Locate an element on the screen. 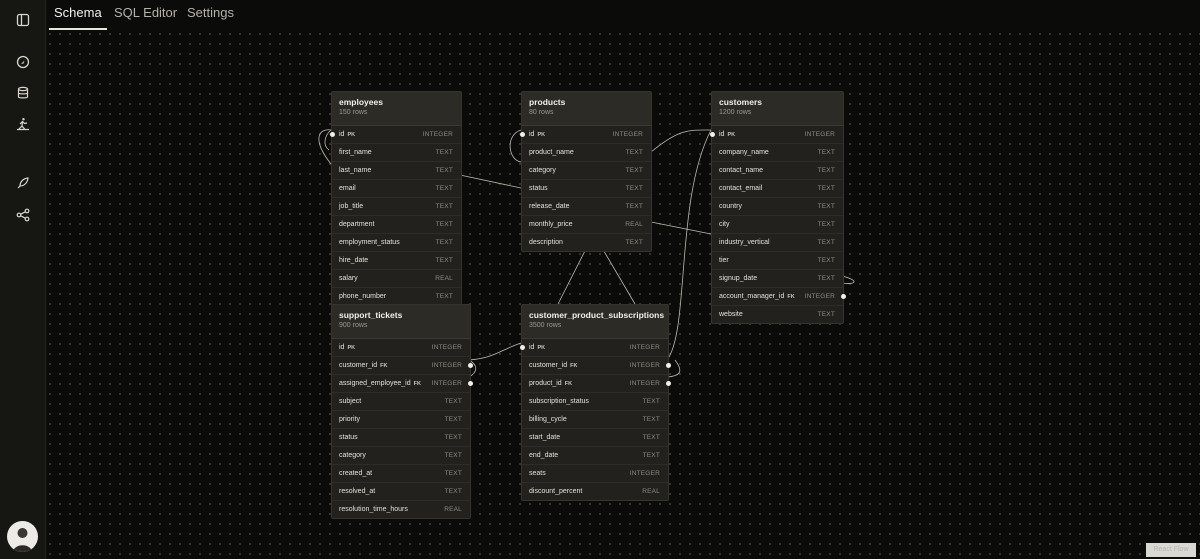 Image resolution: width=1200 pixels, height=559 pixels. table-column-row: discount_percent REAL is located at coordinates (595, 491).